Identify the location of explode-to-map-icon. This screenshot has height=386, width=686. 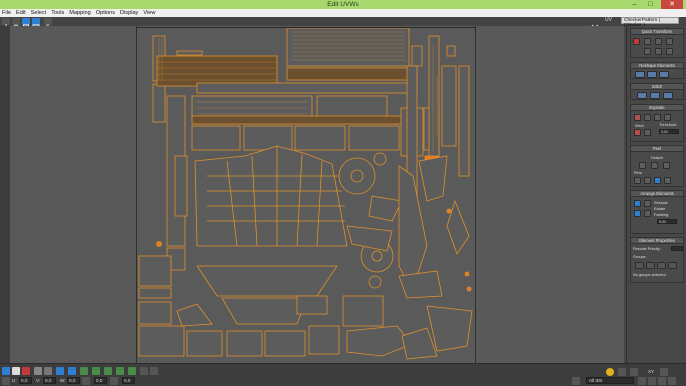
(667, 117).